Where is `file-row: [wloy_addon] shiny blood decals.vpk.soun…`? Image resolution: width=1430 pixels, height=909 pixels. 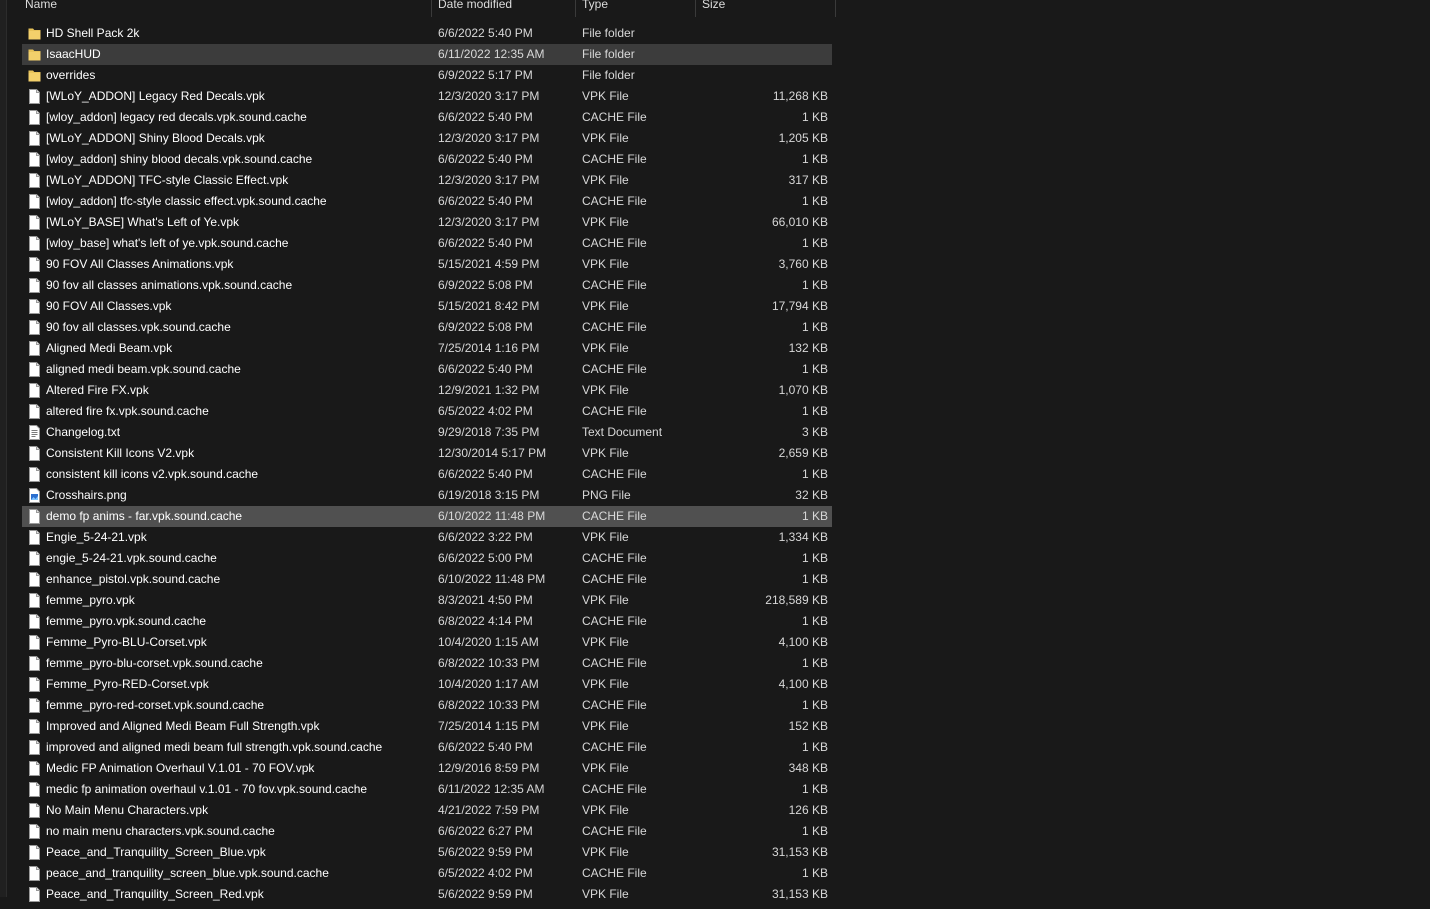
file-row: [wloy_addon] shiny blood decals.vpk.soun… is located at coordinates (427, 159).